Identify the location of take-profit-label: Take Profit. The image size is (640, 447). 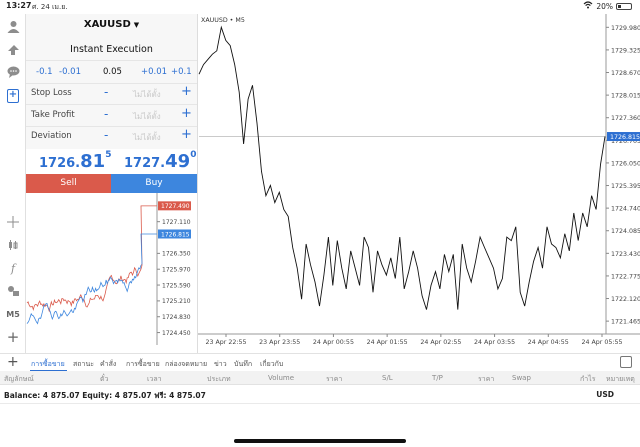
(53, 115).